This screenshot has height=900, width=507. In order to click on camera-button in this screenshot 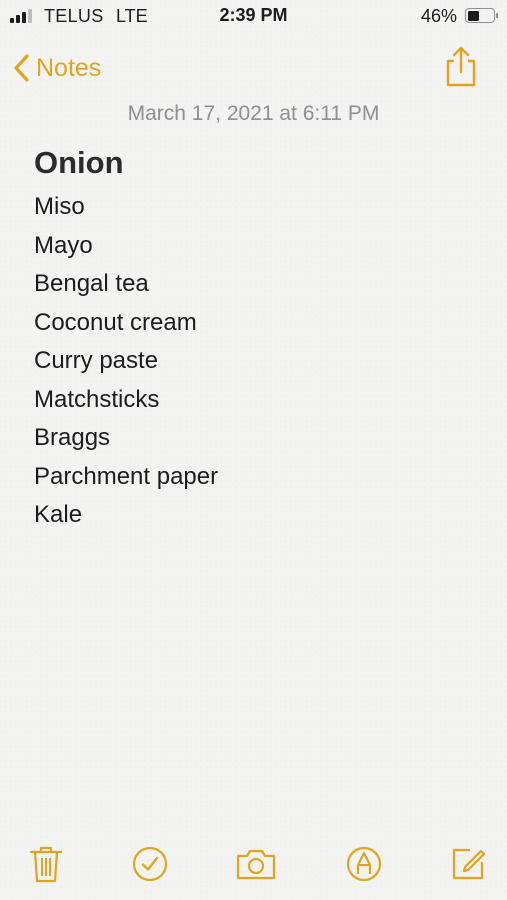, I will do `click(256, 864)`.